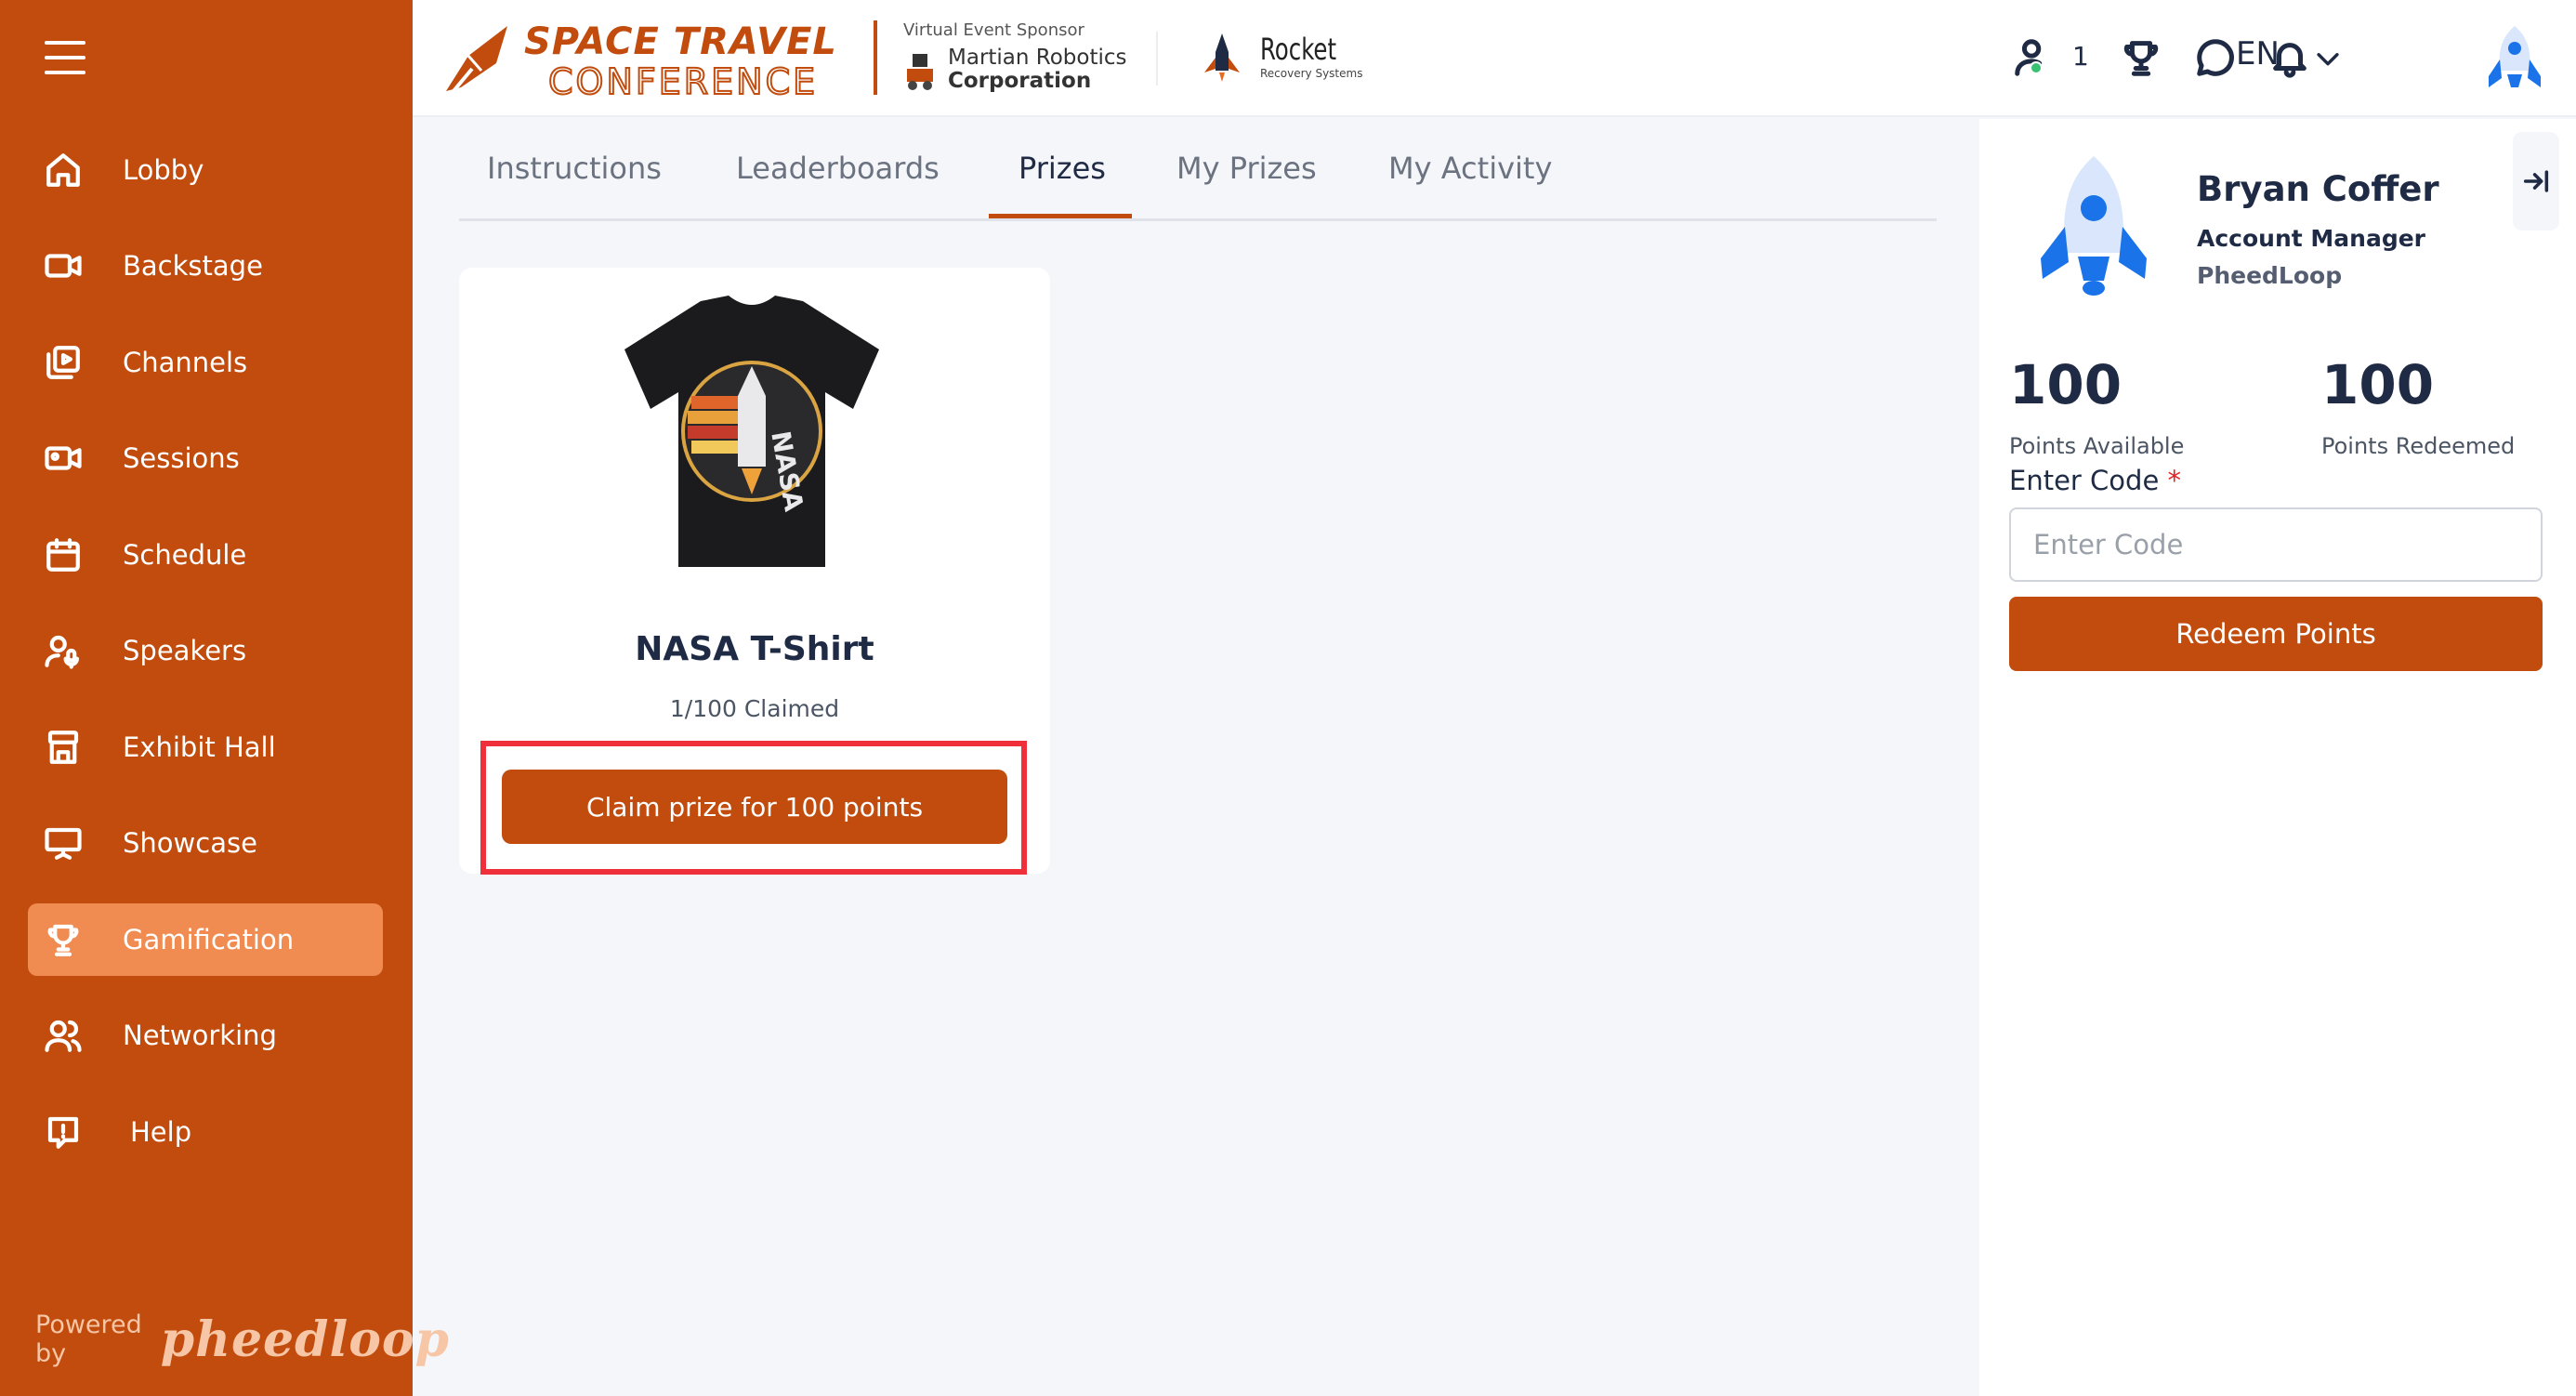  What do you see at coordinates (190, 843) in the screenshot?
I see `sidebar-item-label: Showcase` at bounding box center [190, 843].